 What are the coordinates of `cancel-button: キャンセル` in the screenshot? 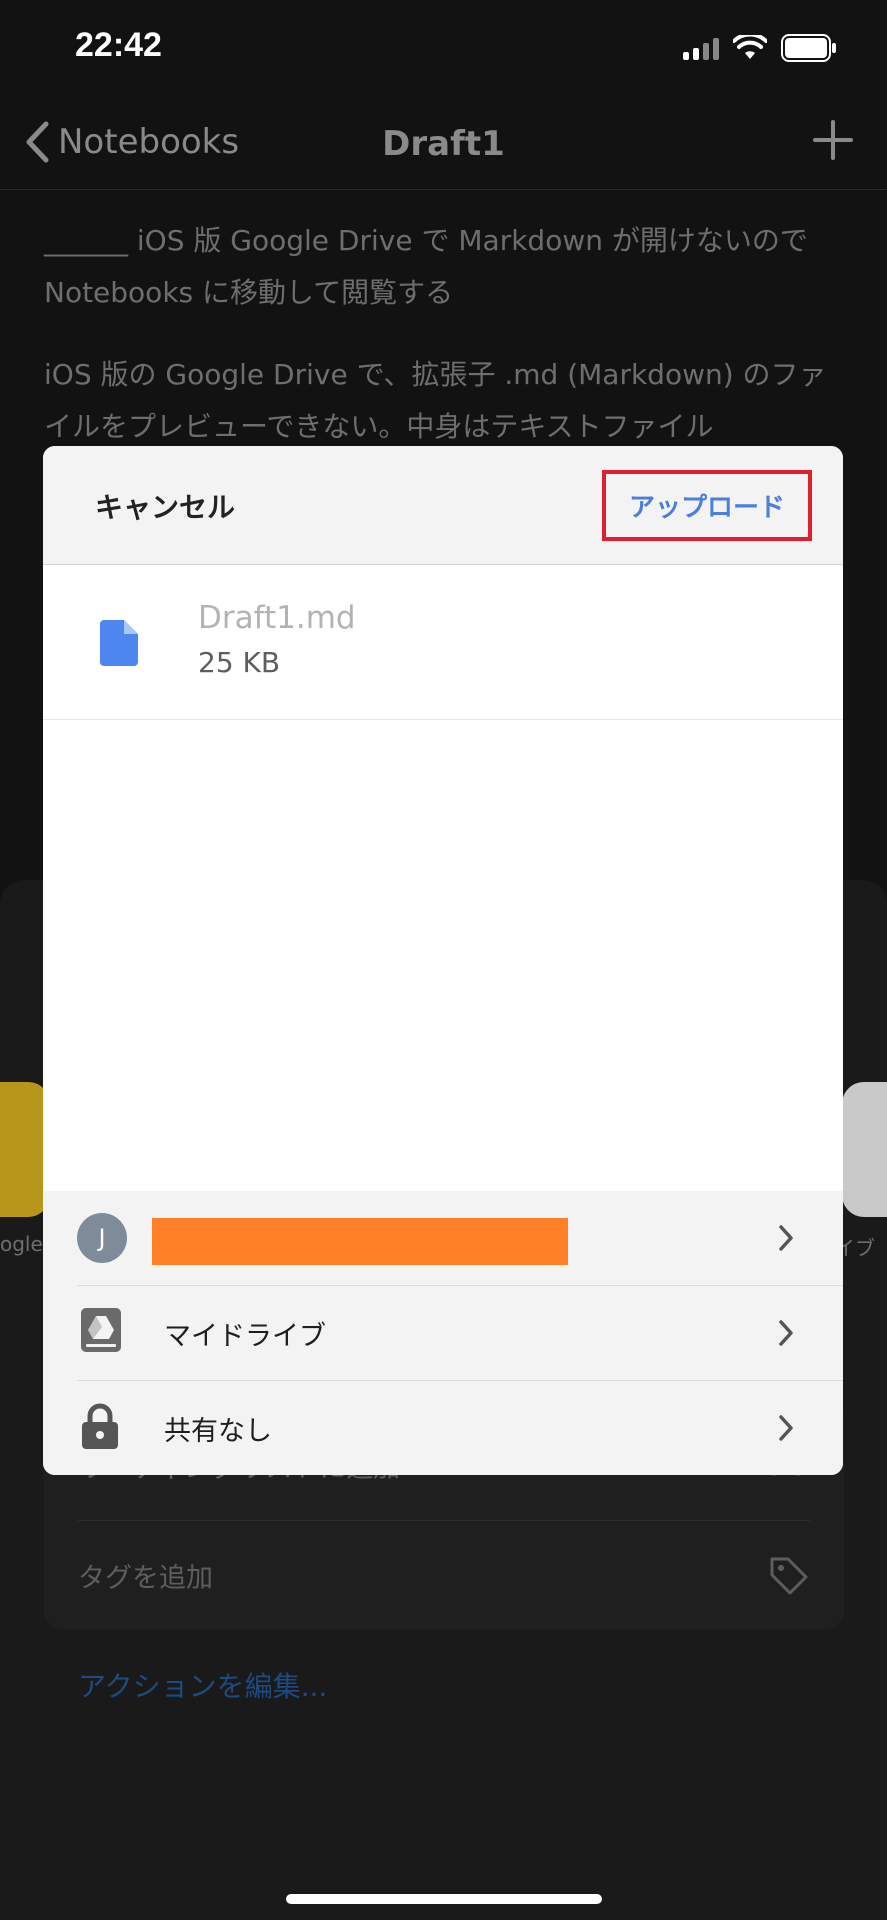 It's located at (165, 506).